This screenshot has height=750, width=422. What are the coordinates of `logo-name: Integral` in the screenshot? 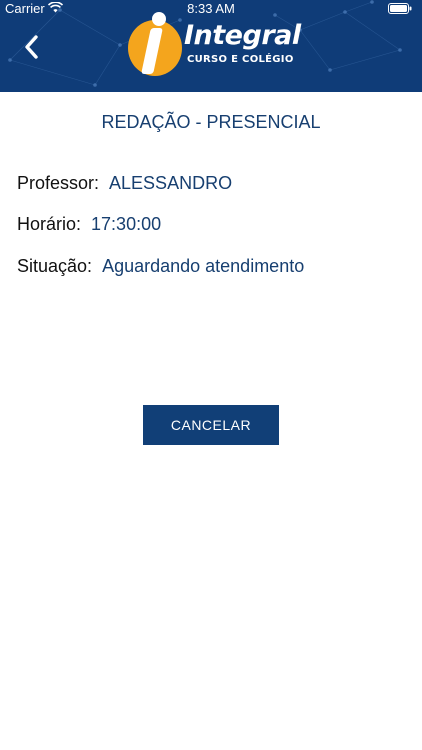 It's located at (242, 35).